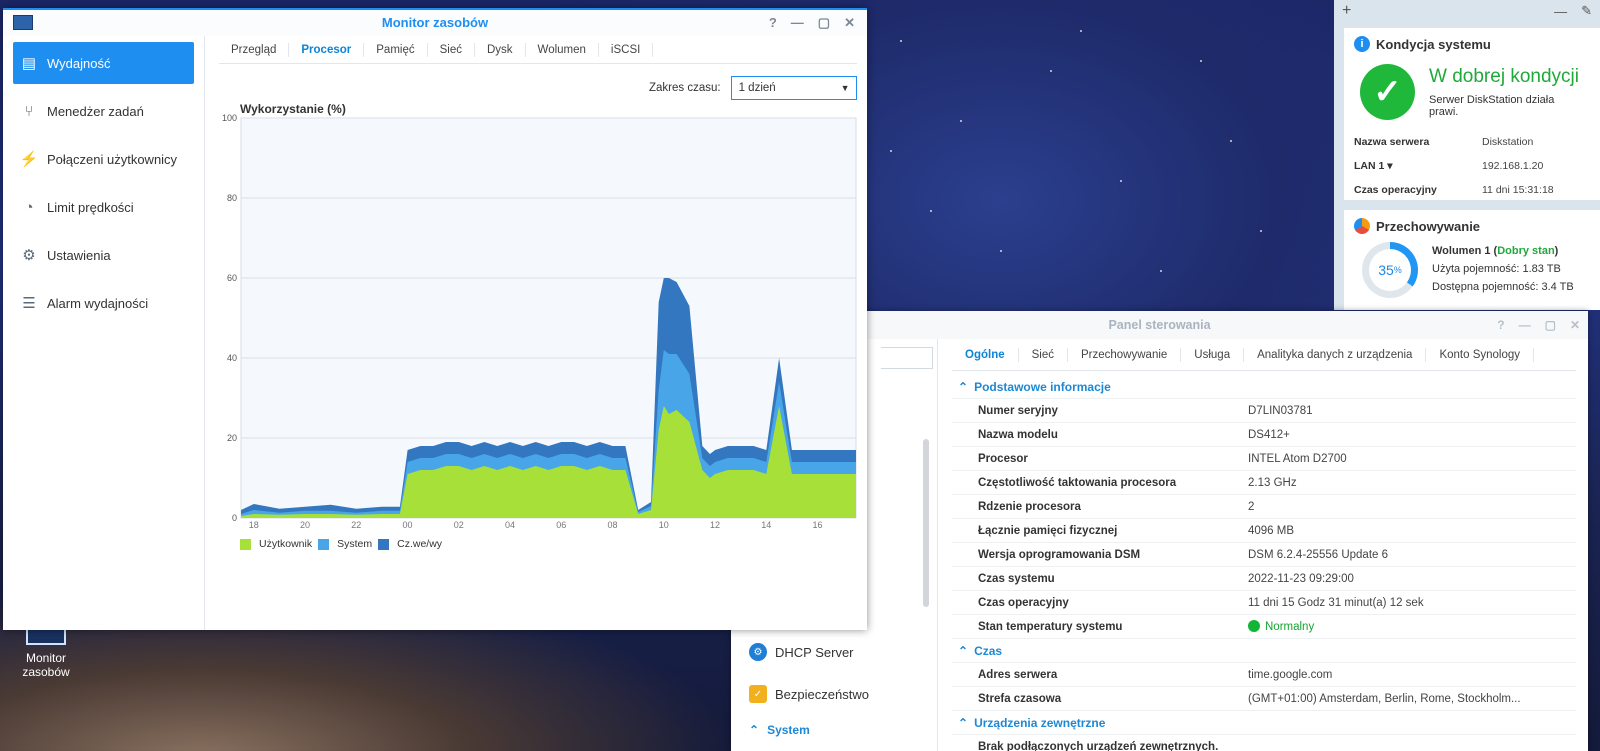  What do you see at coordinates (103, 159) in the screenshot?
I see `sidebar-item-connected-users: ⚡ Połączeni użytkownicy` at bounding box center [103, 159].